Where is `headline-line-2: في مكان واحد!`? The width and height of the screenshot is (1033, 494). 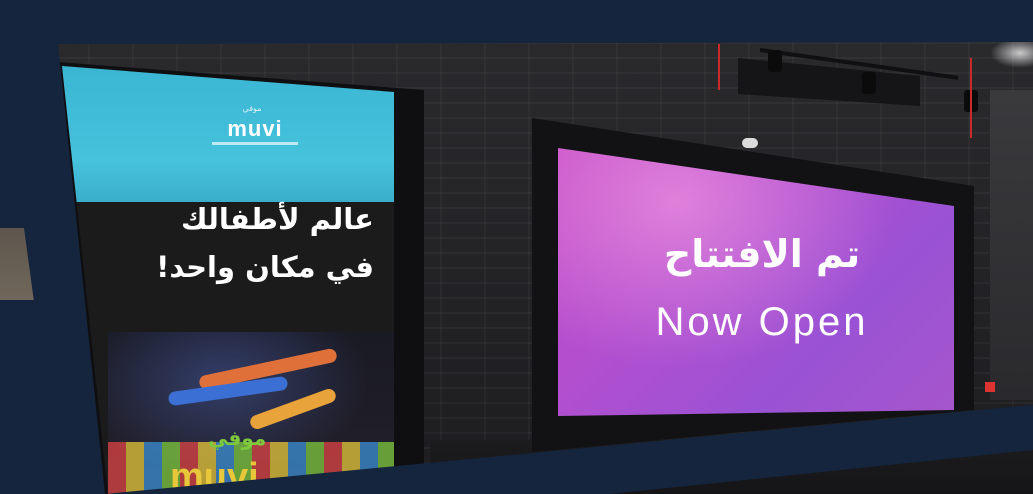 headline-line-2: في مكان واحد! is located at coordinates (265, 267).